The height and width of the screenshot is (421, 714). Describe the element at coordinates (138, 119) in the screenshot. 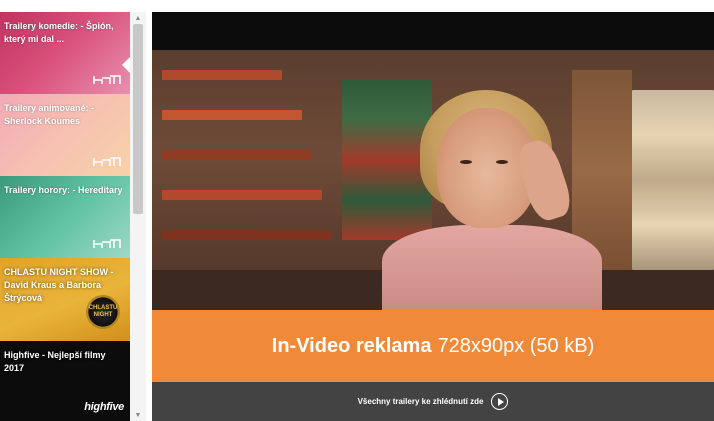

I see `scrollbar-thumb` at that location.